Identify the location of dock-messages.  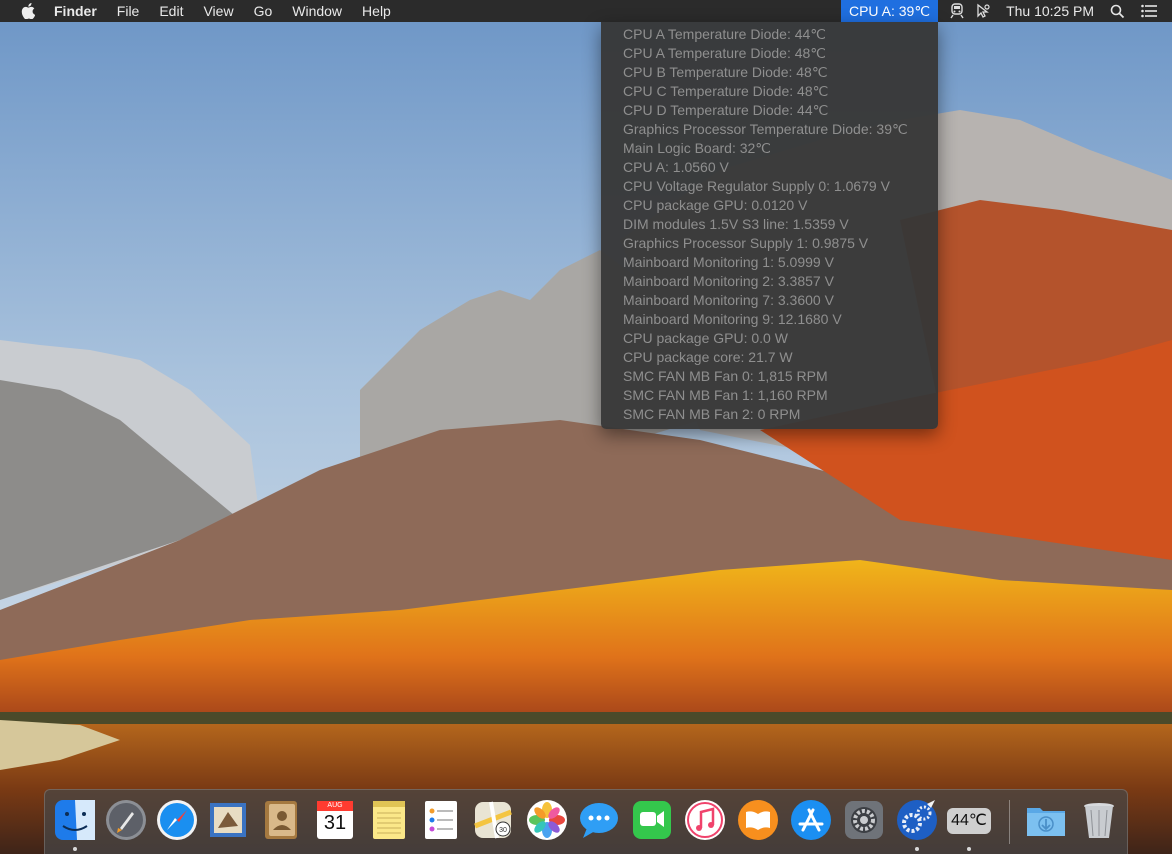
(599, 820).